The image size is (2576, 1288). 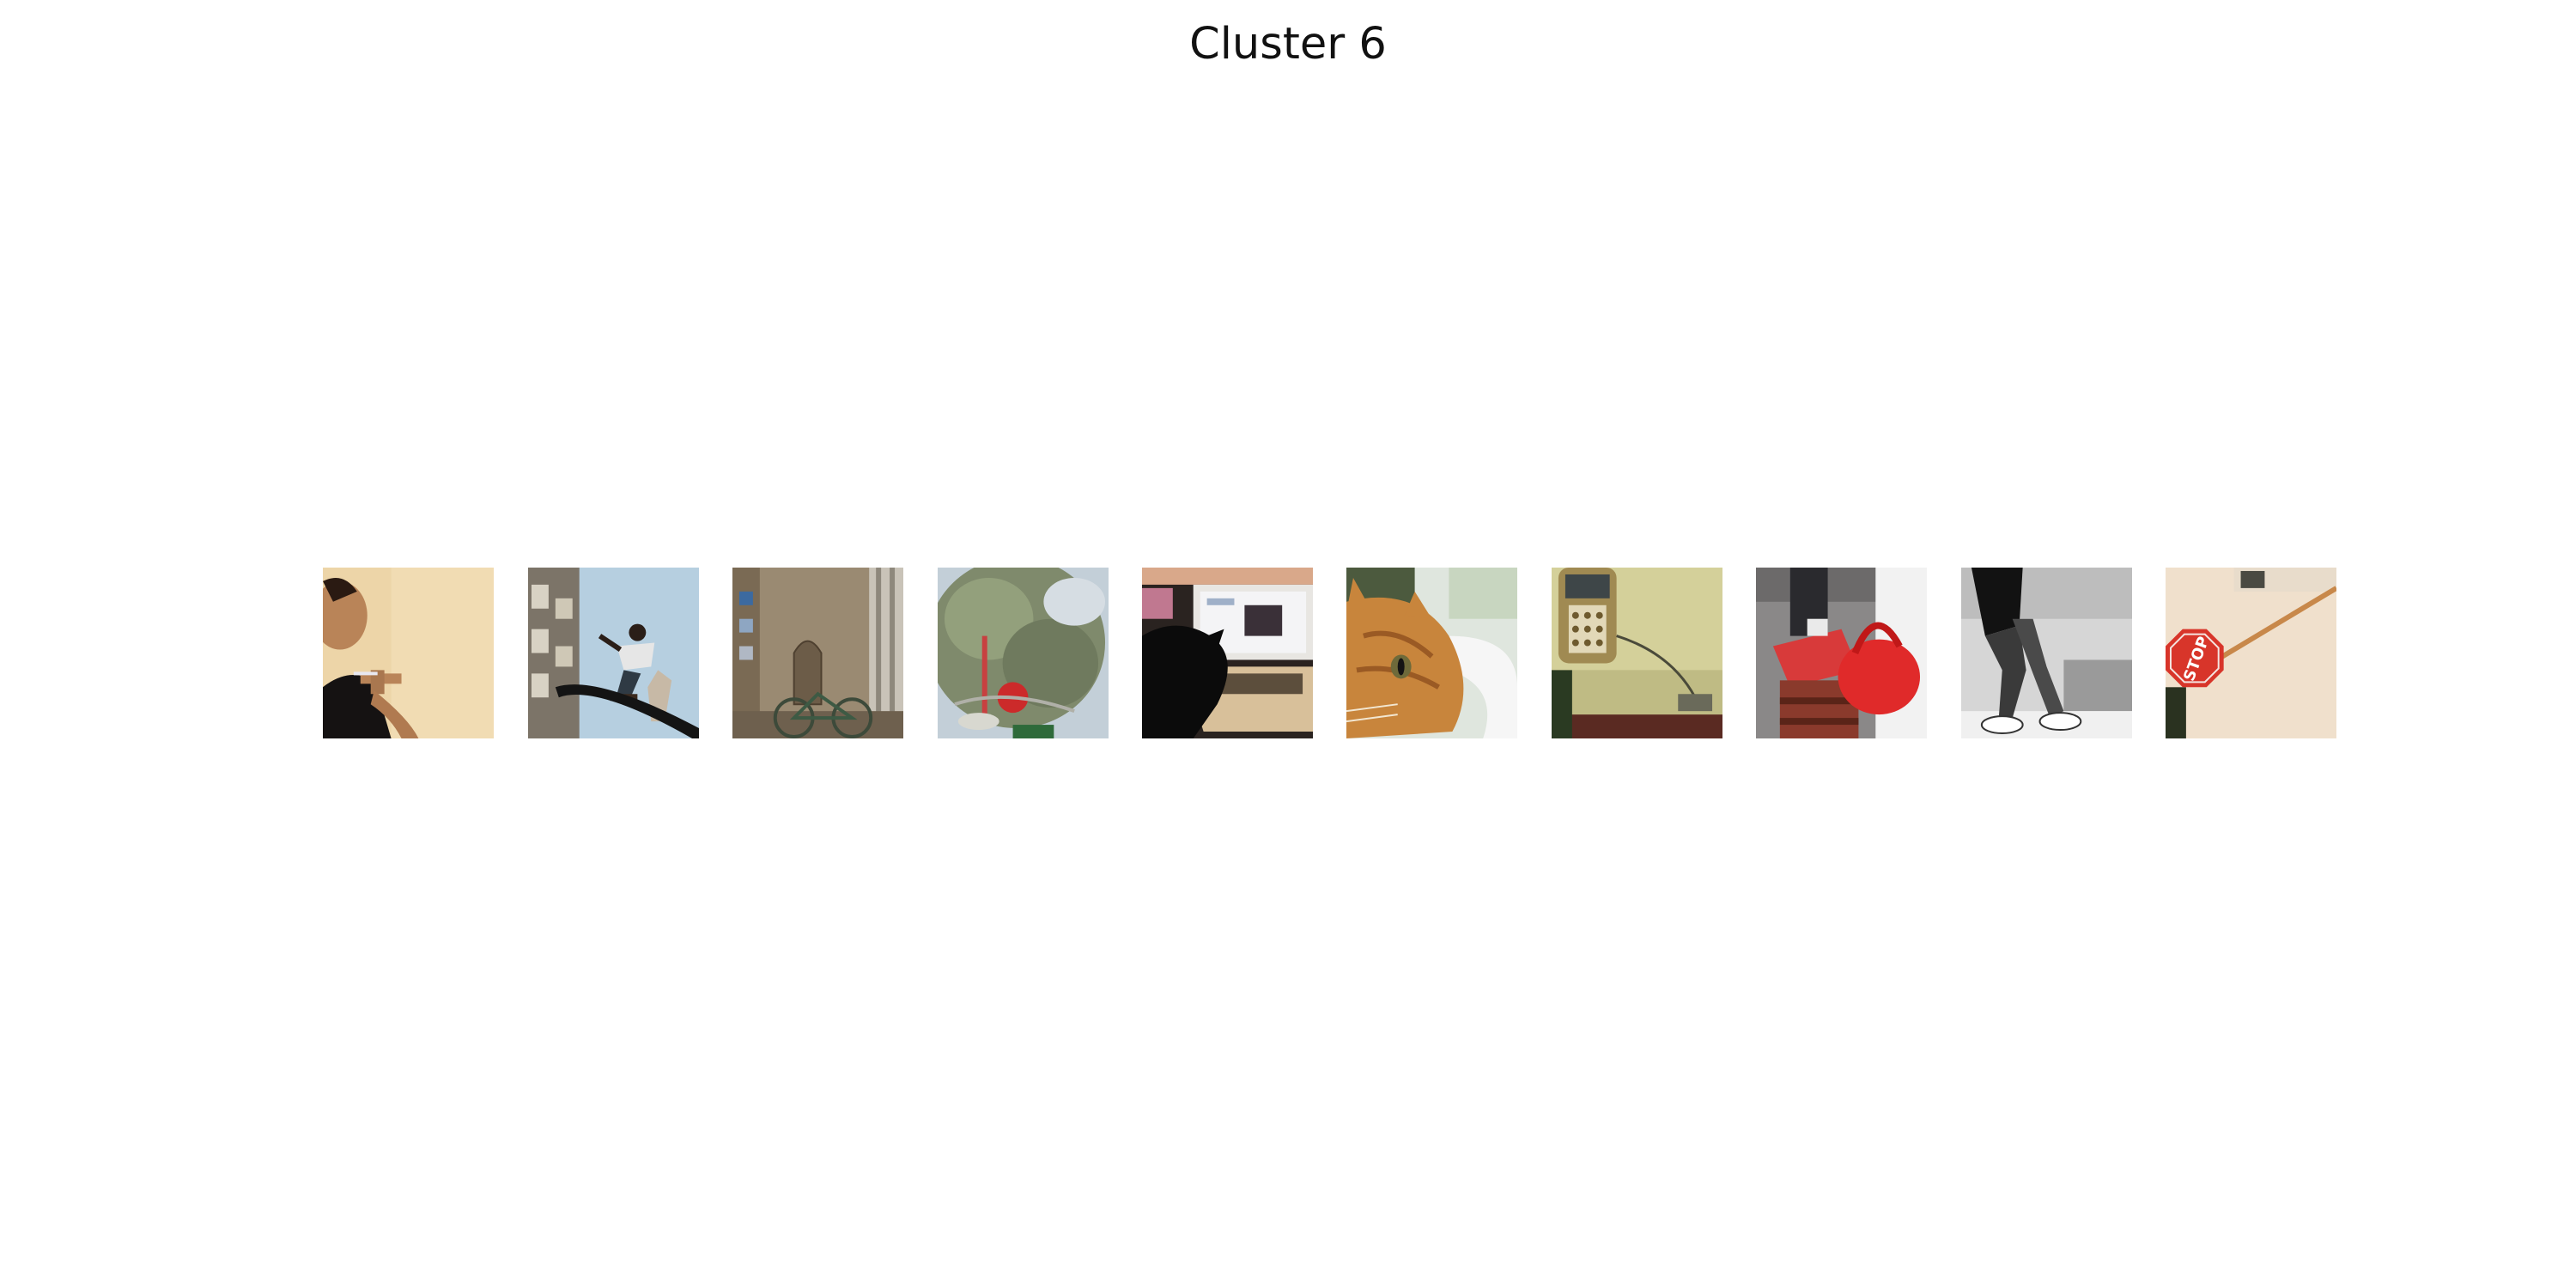 I want to click on thumbnail-cat-laptop, so click(x=1228, y=653).